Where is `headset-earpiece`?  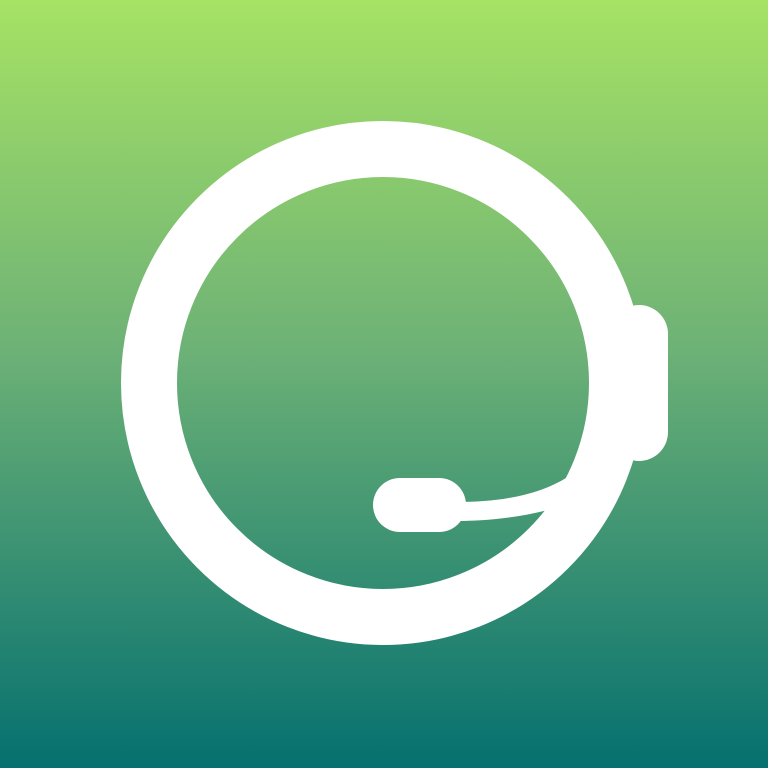
headset-earpiece is located at coordinates (639, 383).